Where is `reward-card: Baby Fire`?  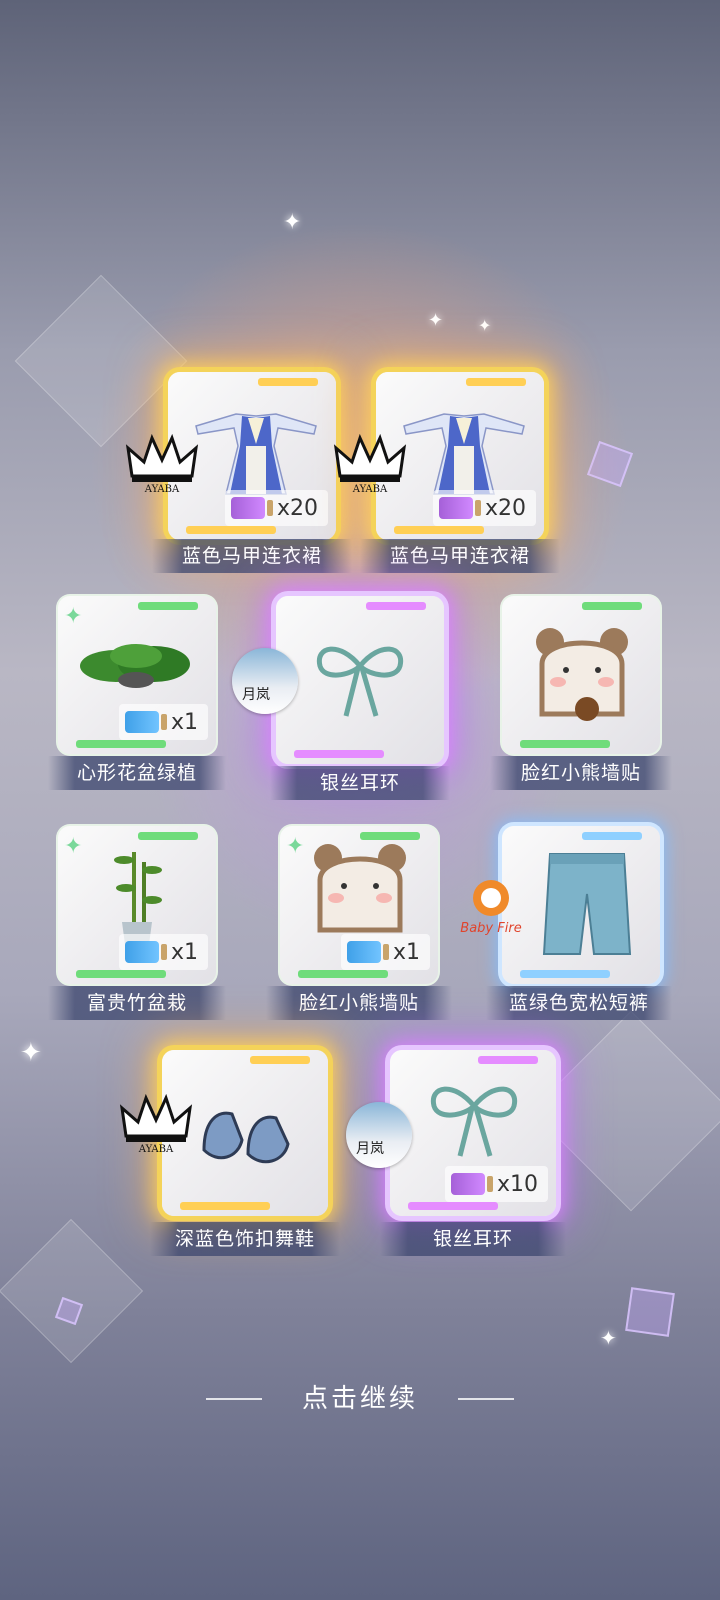 reward-card: Baby Fire is located at coordinates (560, 905).